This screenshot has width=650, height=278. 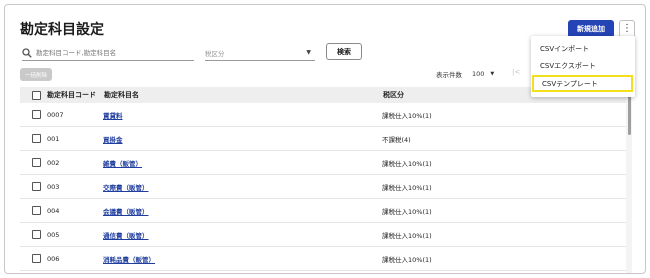 What do you see at coordinates (62, 30) in the screenshot?
I see `page-title: 勘定科目設定` at bounding box center [62, 30].